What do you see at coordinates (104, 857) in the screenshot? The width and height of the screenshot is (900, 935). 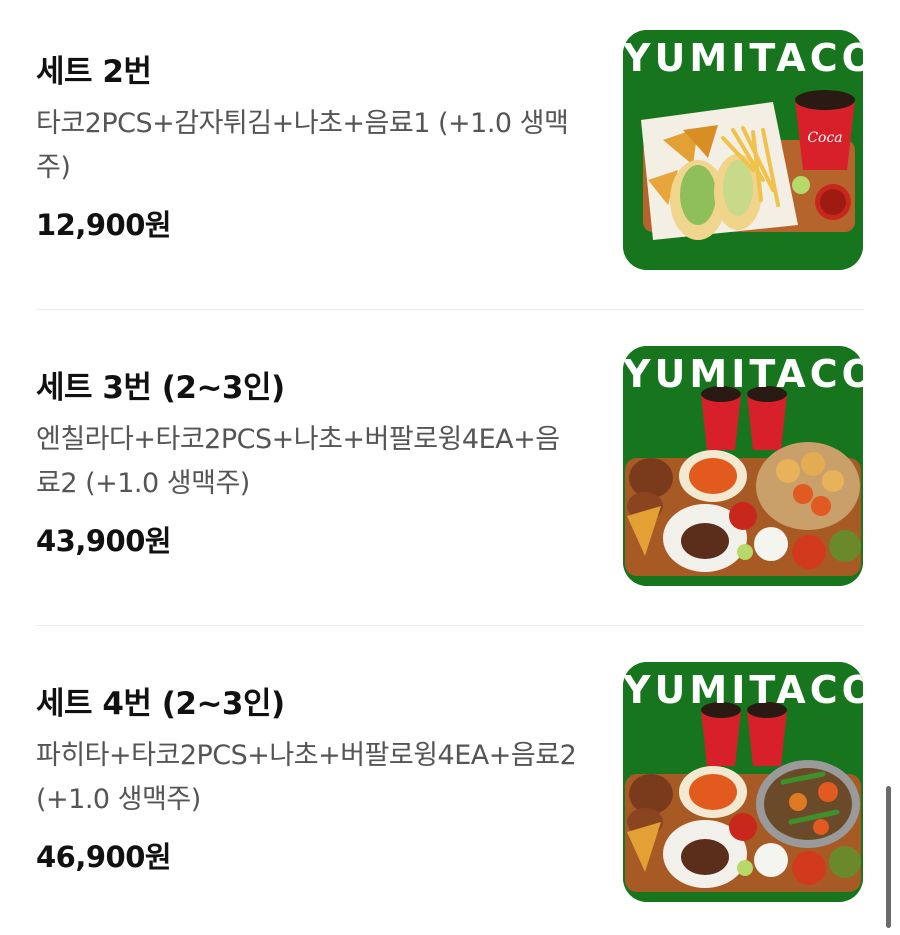 I see `menu-item-price: 46,900원` at bounding box center [104, 857].